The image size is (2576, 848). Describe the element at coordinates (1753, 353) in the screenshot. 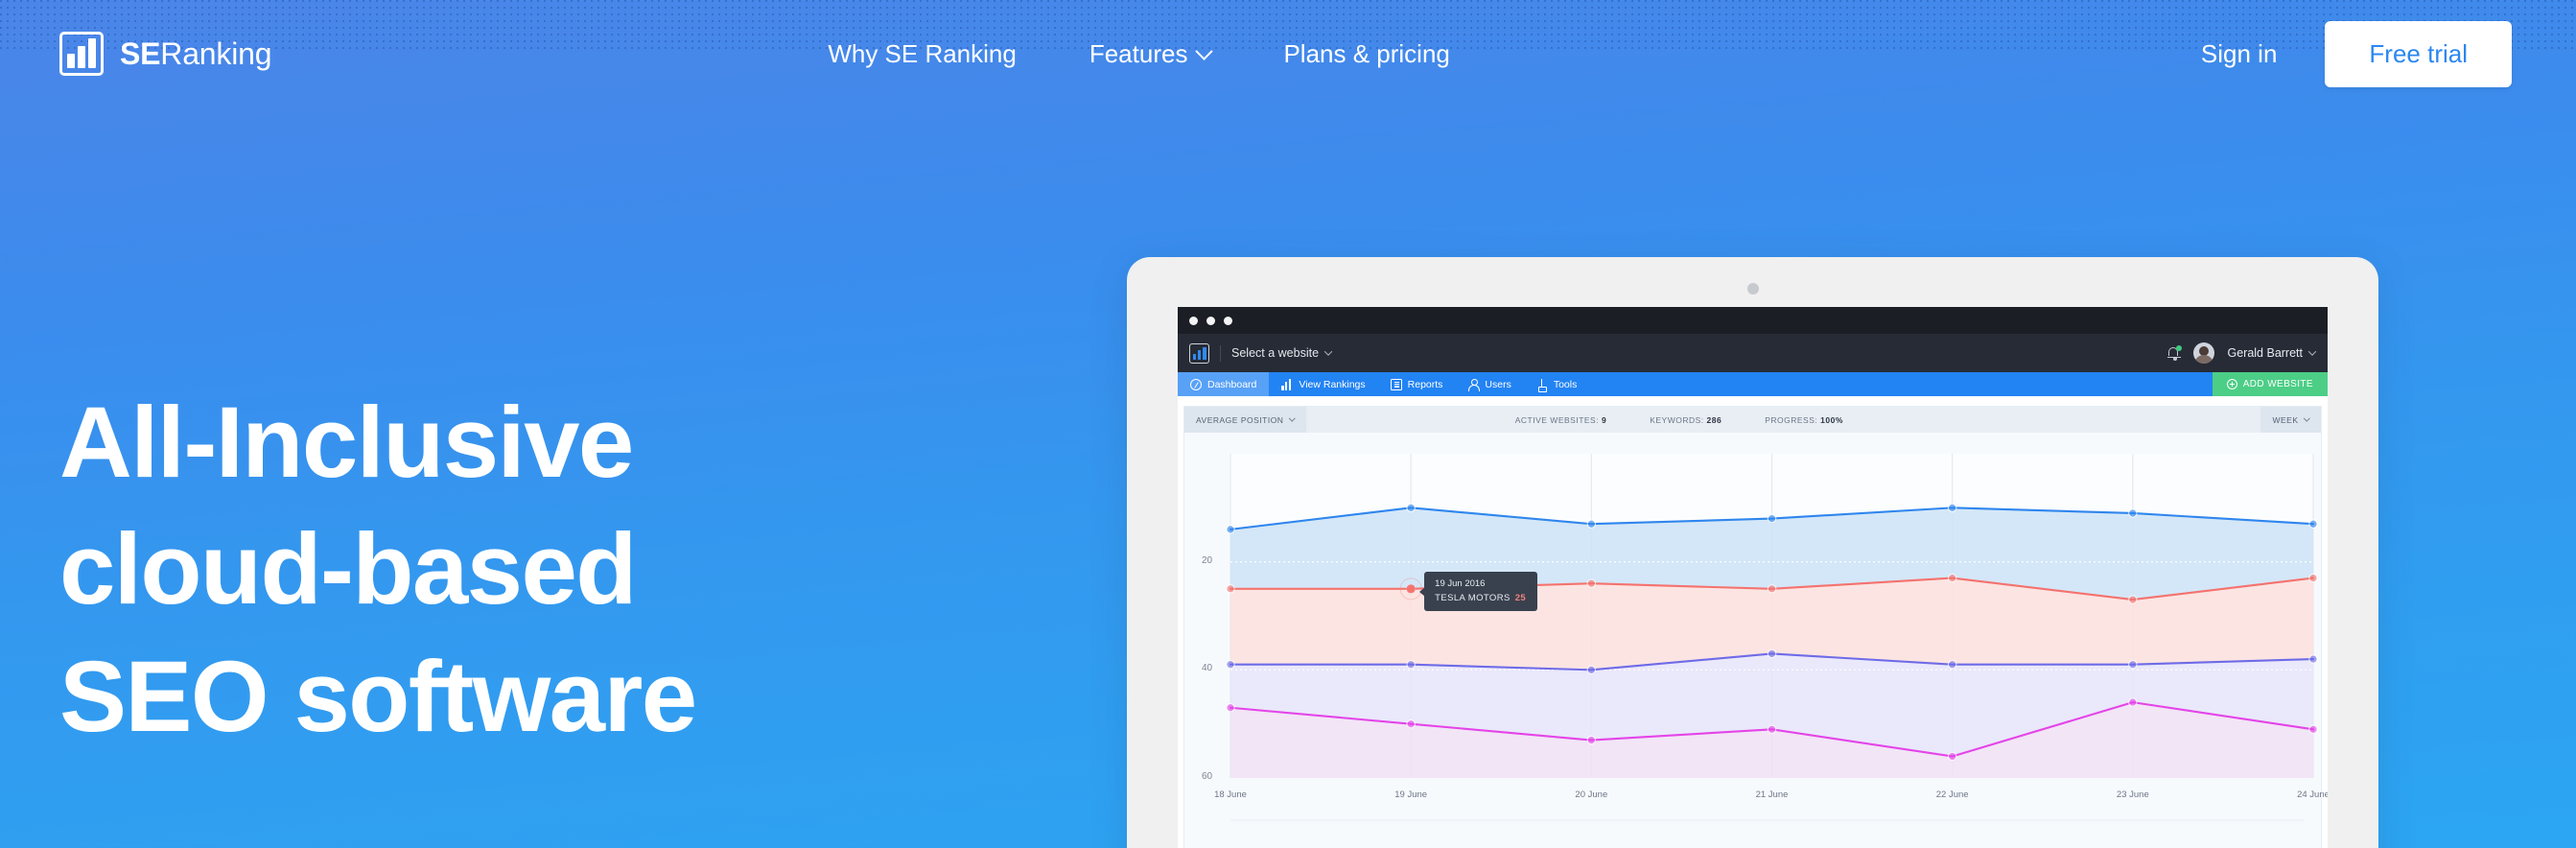

I see `app-header: Select a website Gerald Barrett` at that location.